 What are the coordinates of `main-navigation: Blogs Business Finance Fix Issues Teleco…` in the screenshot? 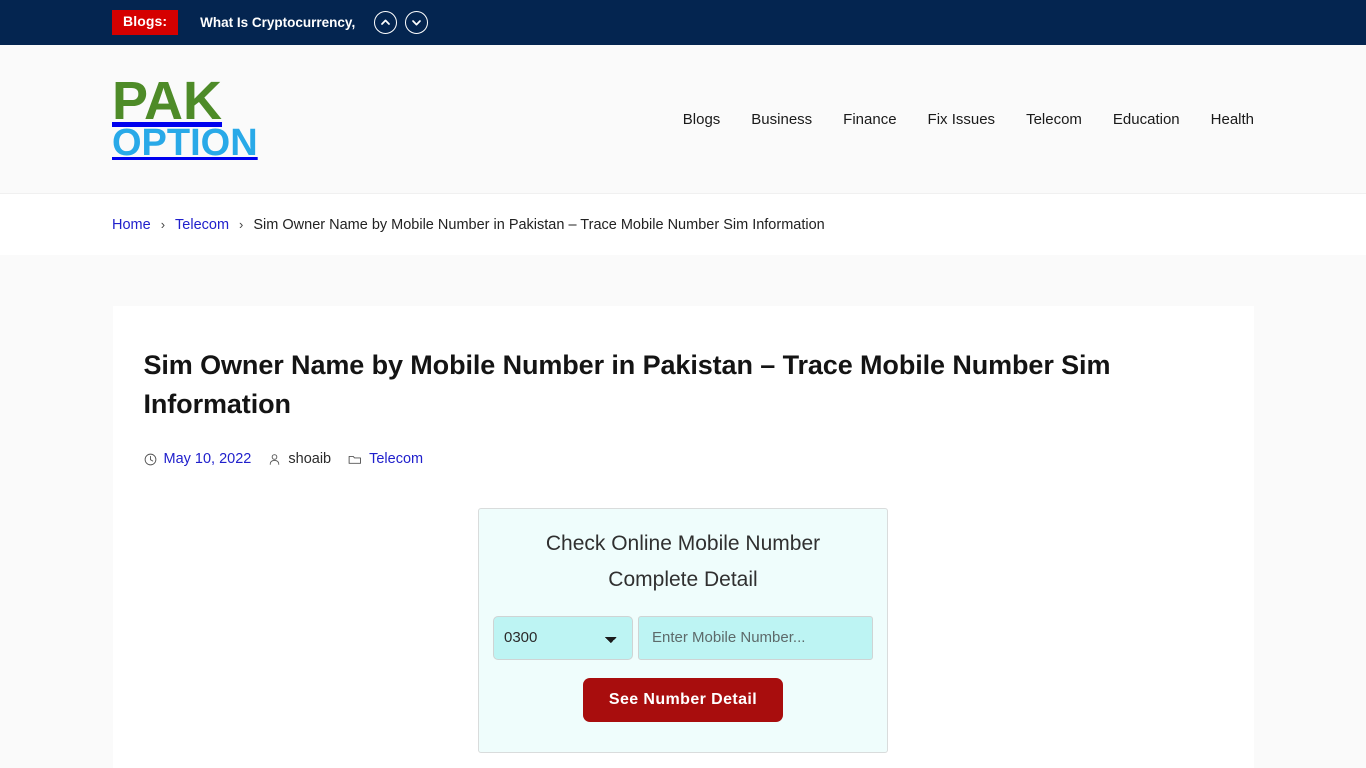 It's located at (968, 119).